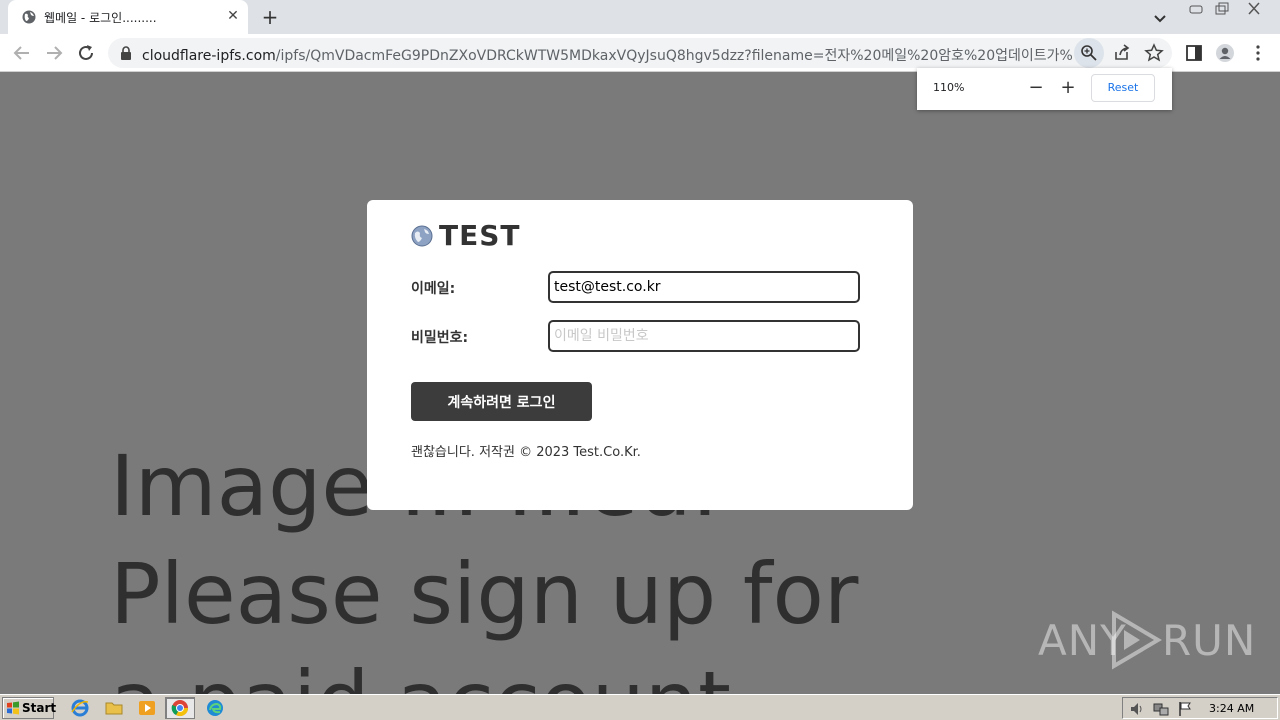 This screenshot has height=720, width=1280. I want to click on new-tab-button: +, so click(270, 17).